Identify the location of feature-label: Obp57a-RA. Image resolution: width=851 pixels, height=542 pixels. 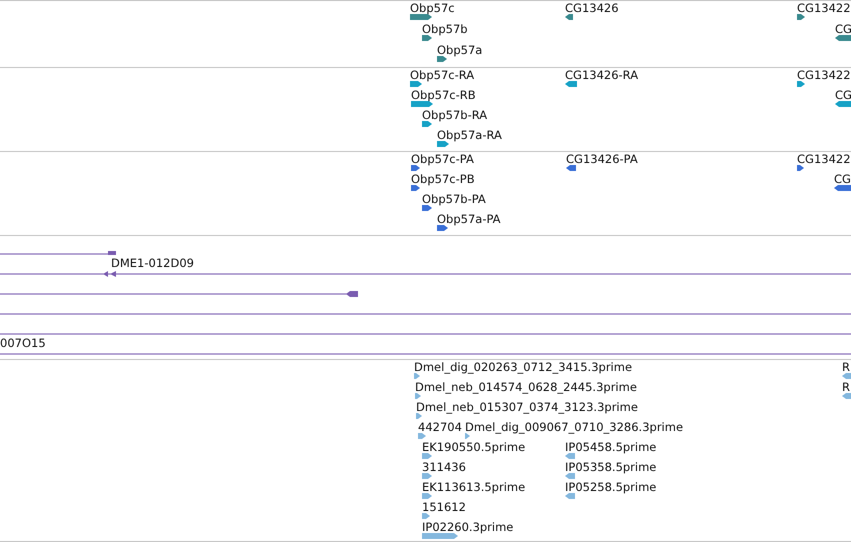
(469, 135).